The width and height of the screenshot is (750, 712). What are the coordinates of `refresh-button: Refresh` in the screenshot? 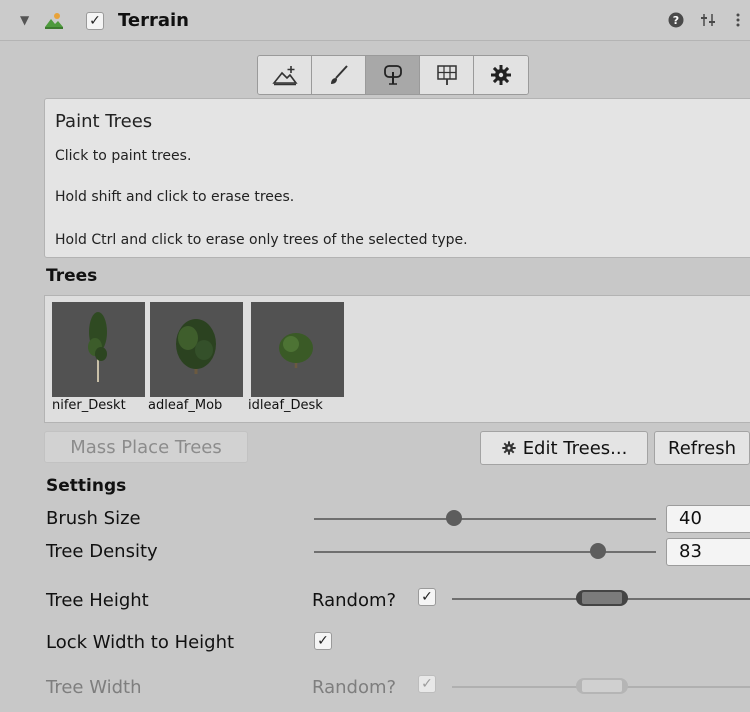 It's located at (702, 448).